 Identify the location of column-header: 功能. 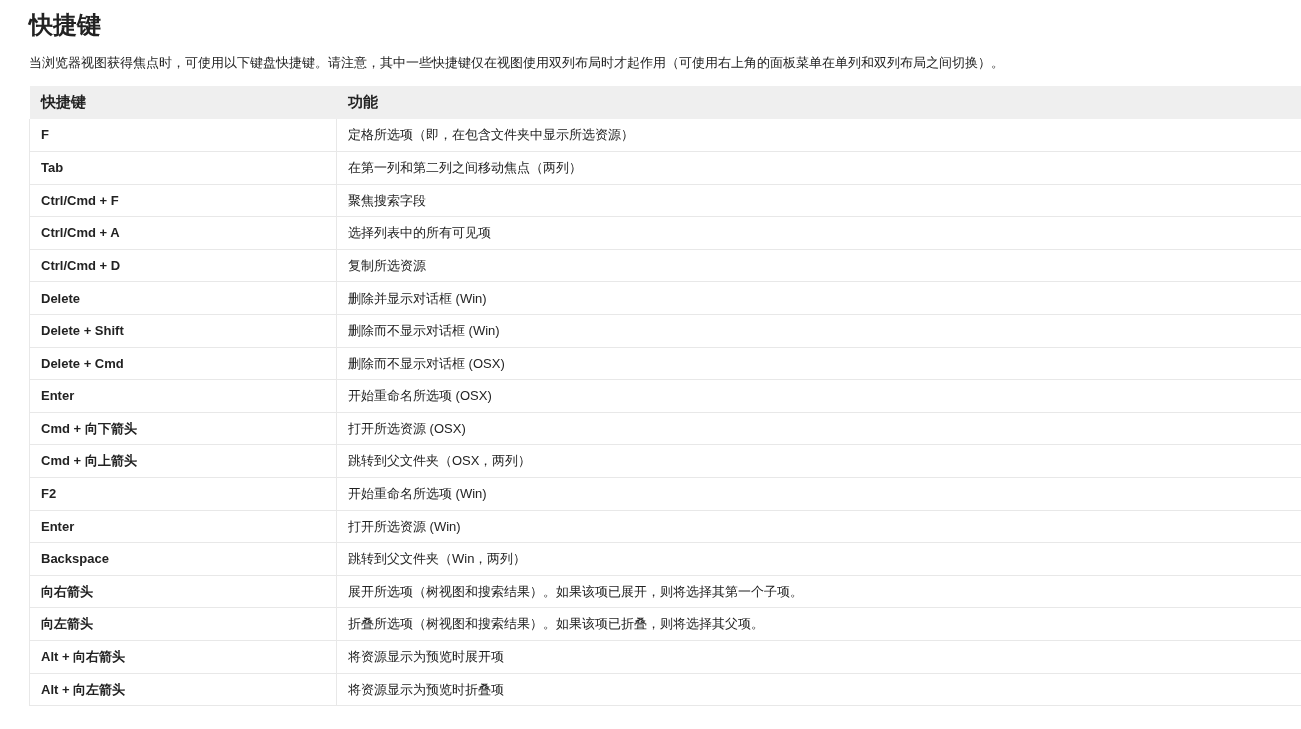
(818, 102).